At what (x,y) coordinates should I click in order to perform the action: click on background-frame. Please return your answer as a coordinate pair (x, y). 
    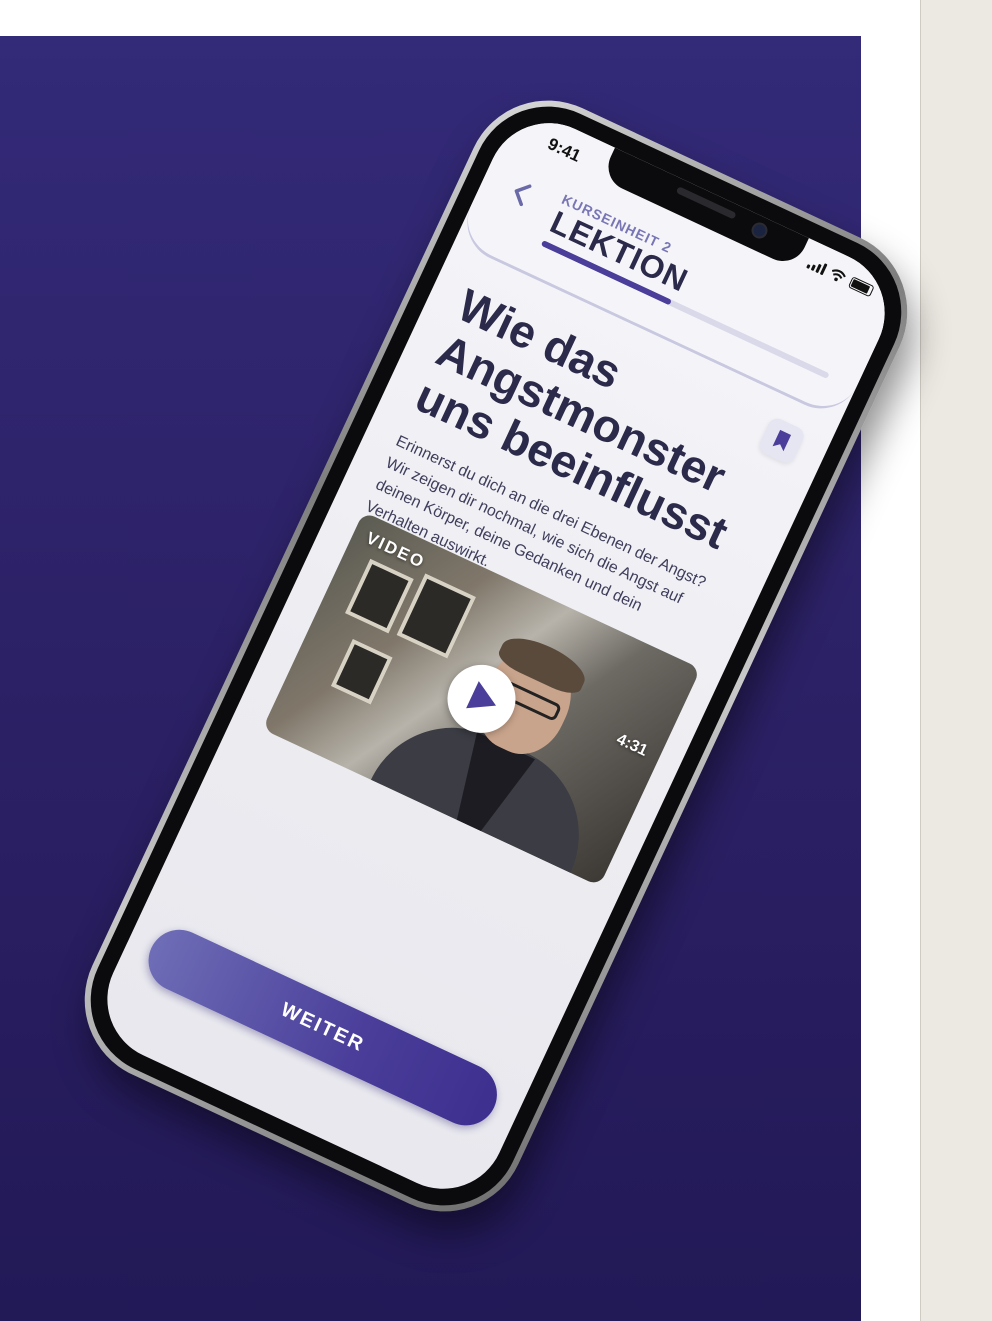
    Looking at the image, I should click on (361, 671).